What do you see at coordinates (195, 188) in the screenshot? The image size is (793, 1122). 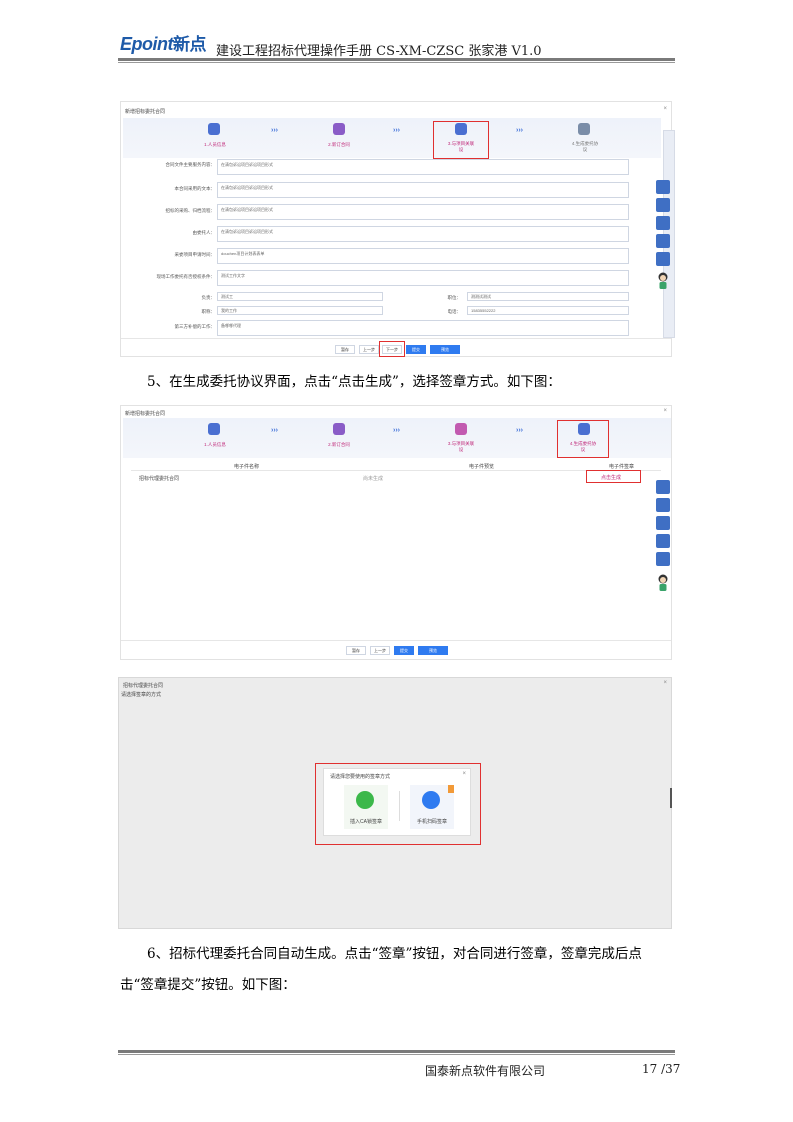 I see `field-label: 本合同采用的文本：` at bounding box center [195, 188].